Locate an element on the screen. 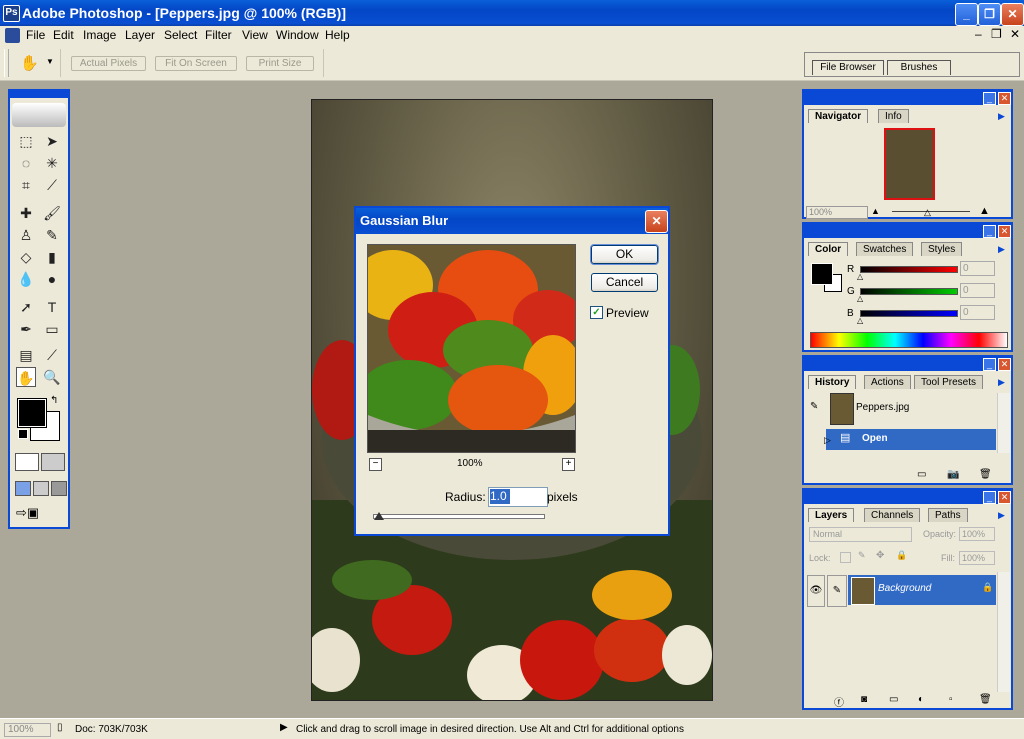 The width and height of the screenshot is (1024, 739). color-foreground-swatch is located at coordinates (822, 274).